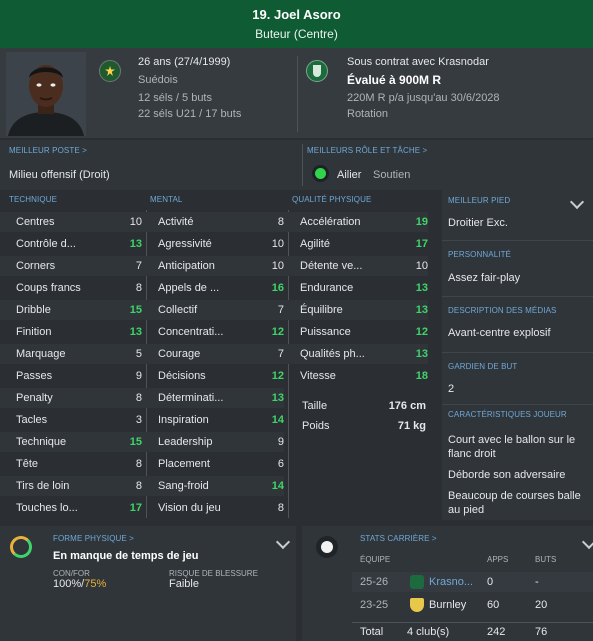  I want to click on attribute-row: Équilibre 13, so click(356, 310).